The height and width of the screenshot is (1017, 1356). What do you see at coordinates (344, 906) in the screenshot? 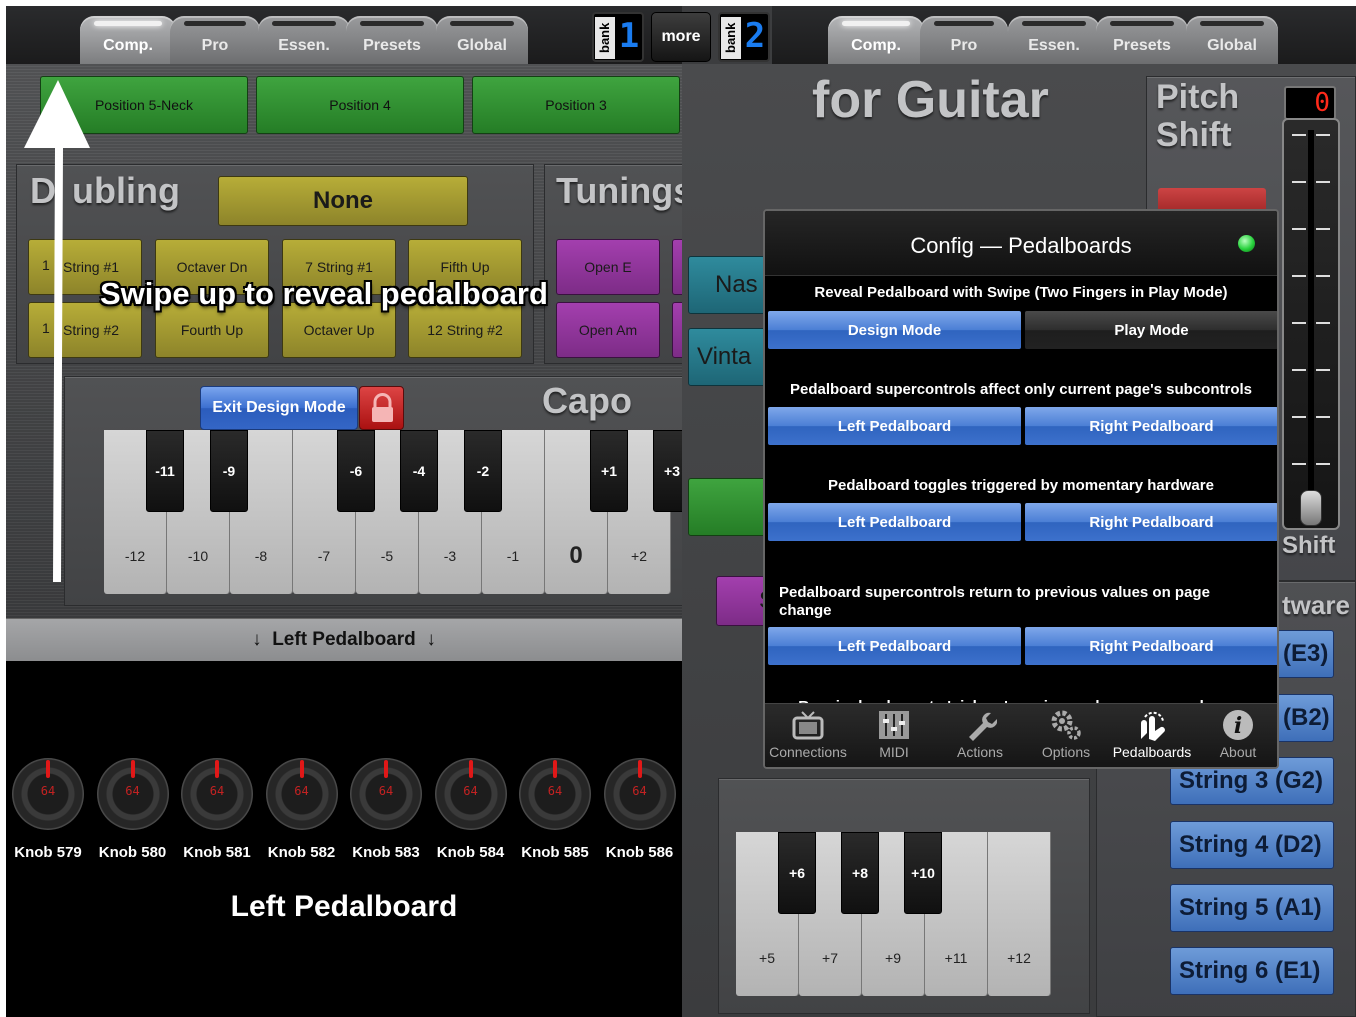
I see `pedalboard-title: Left Pedalboard` at bounding box center [344, 906].